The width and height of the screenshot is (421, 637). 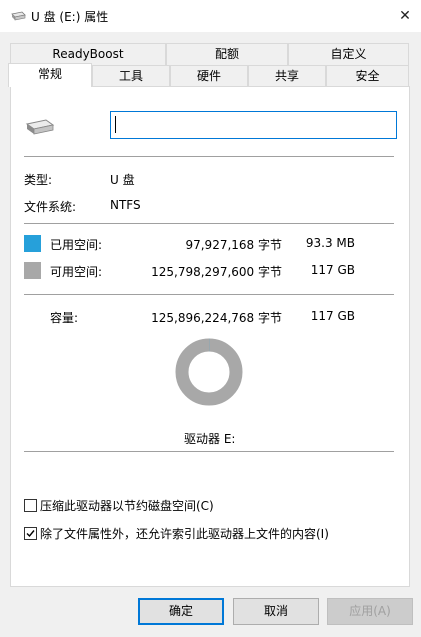 I want to click on tab-label: 工具, so click(x=130, y=76).